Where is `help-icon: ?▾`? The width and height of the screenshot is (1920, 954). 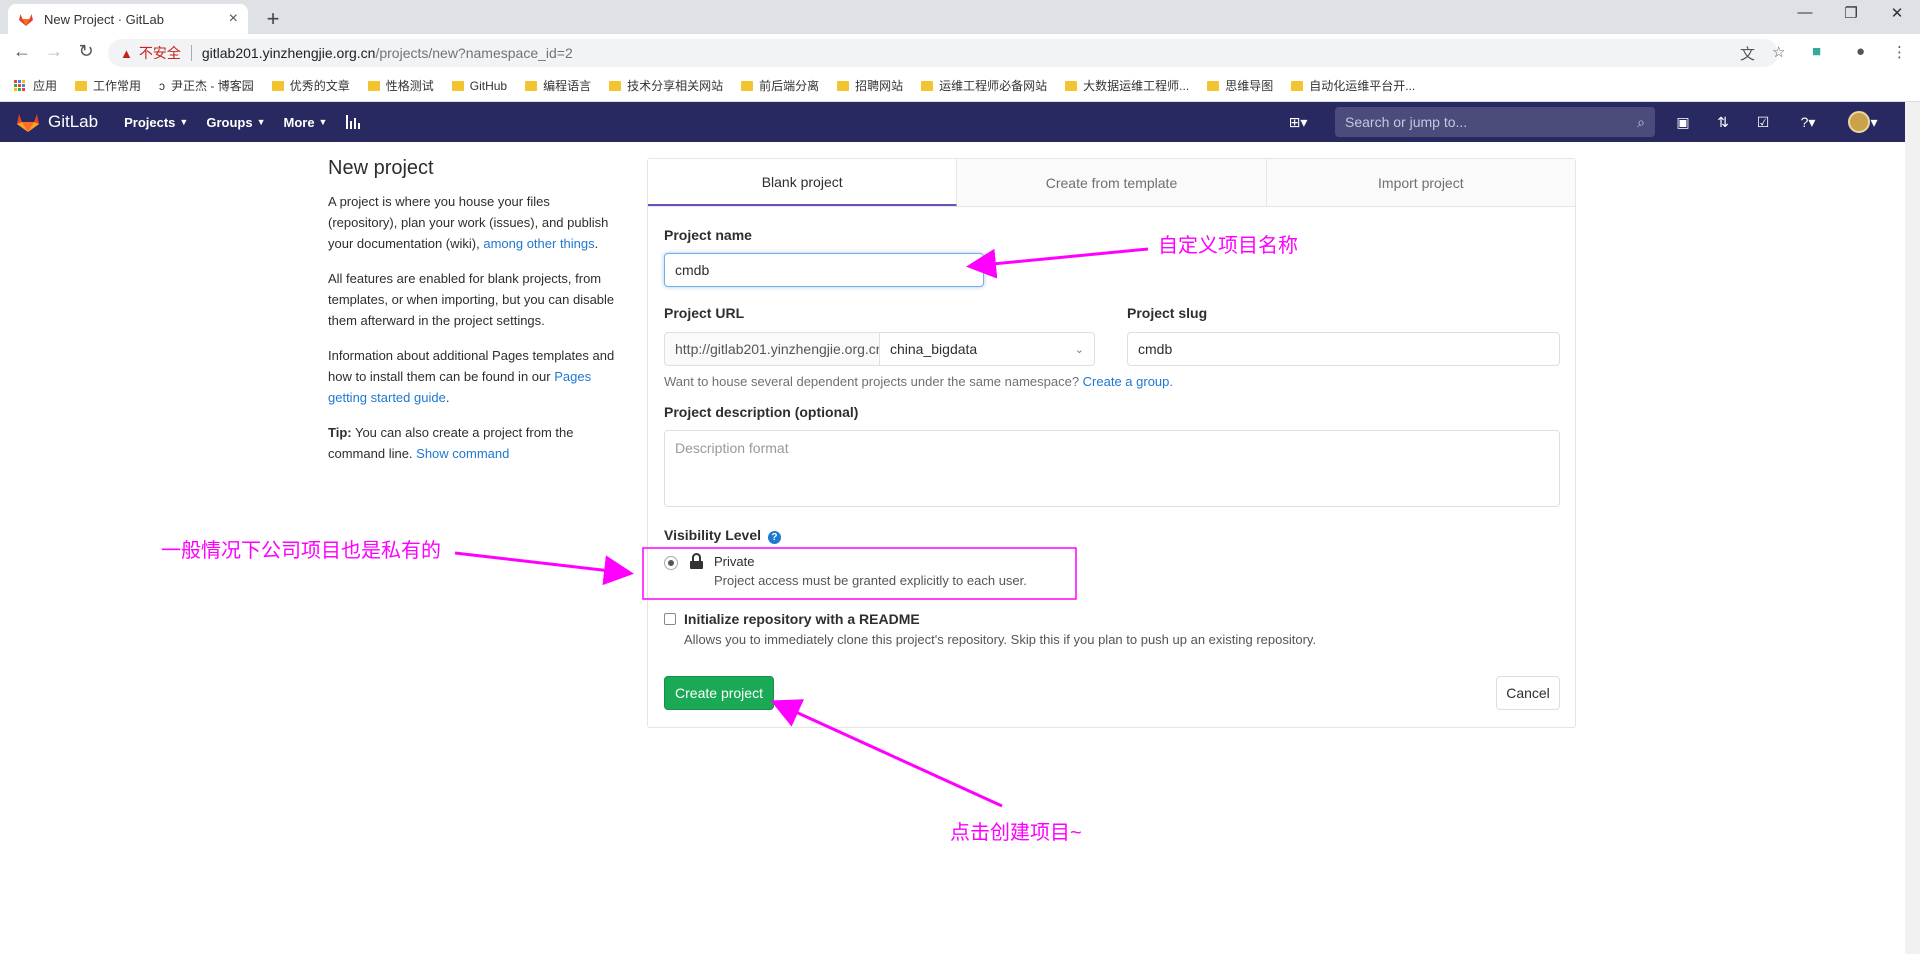 help-icon: ?▾ is located at coordinates (1808, 122).